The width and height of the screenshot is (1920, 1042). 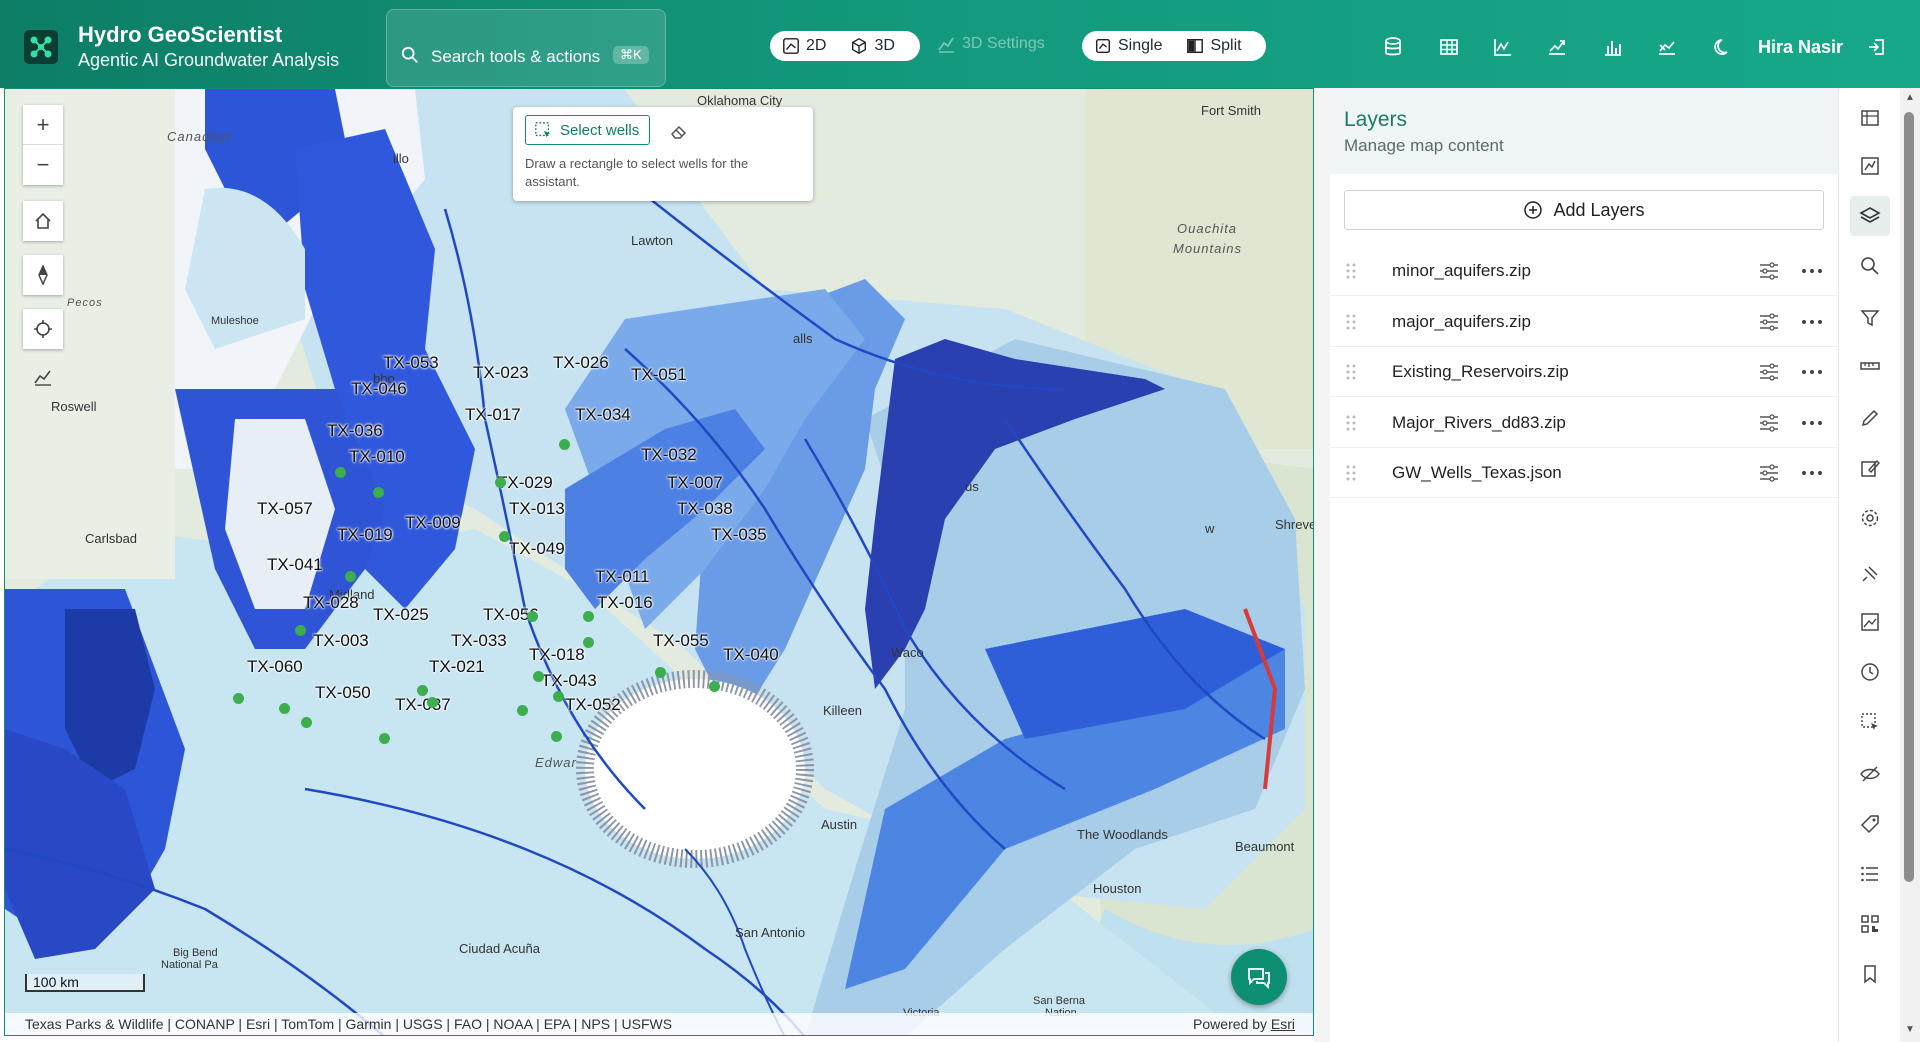 What do you see at coordinates (1910, 1029) in the screenshot?
I see `scroll-down-arrow: ▼` at bounding box center [1910, 1029].